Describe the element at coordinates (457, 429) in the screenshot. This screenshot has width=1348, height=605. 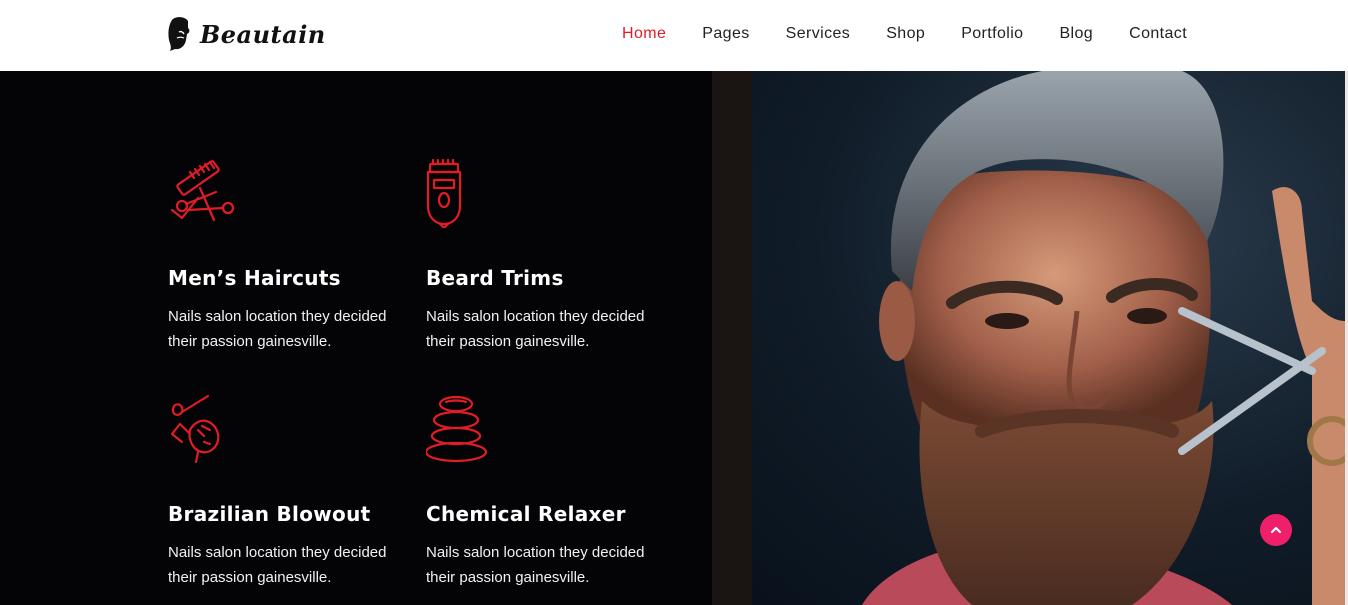
I see `spa-stones-icon` at that location.